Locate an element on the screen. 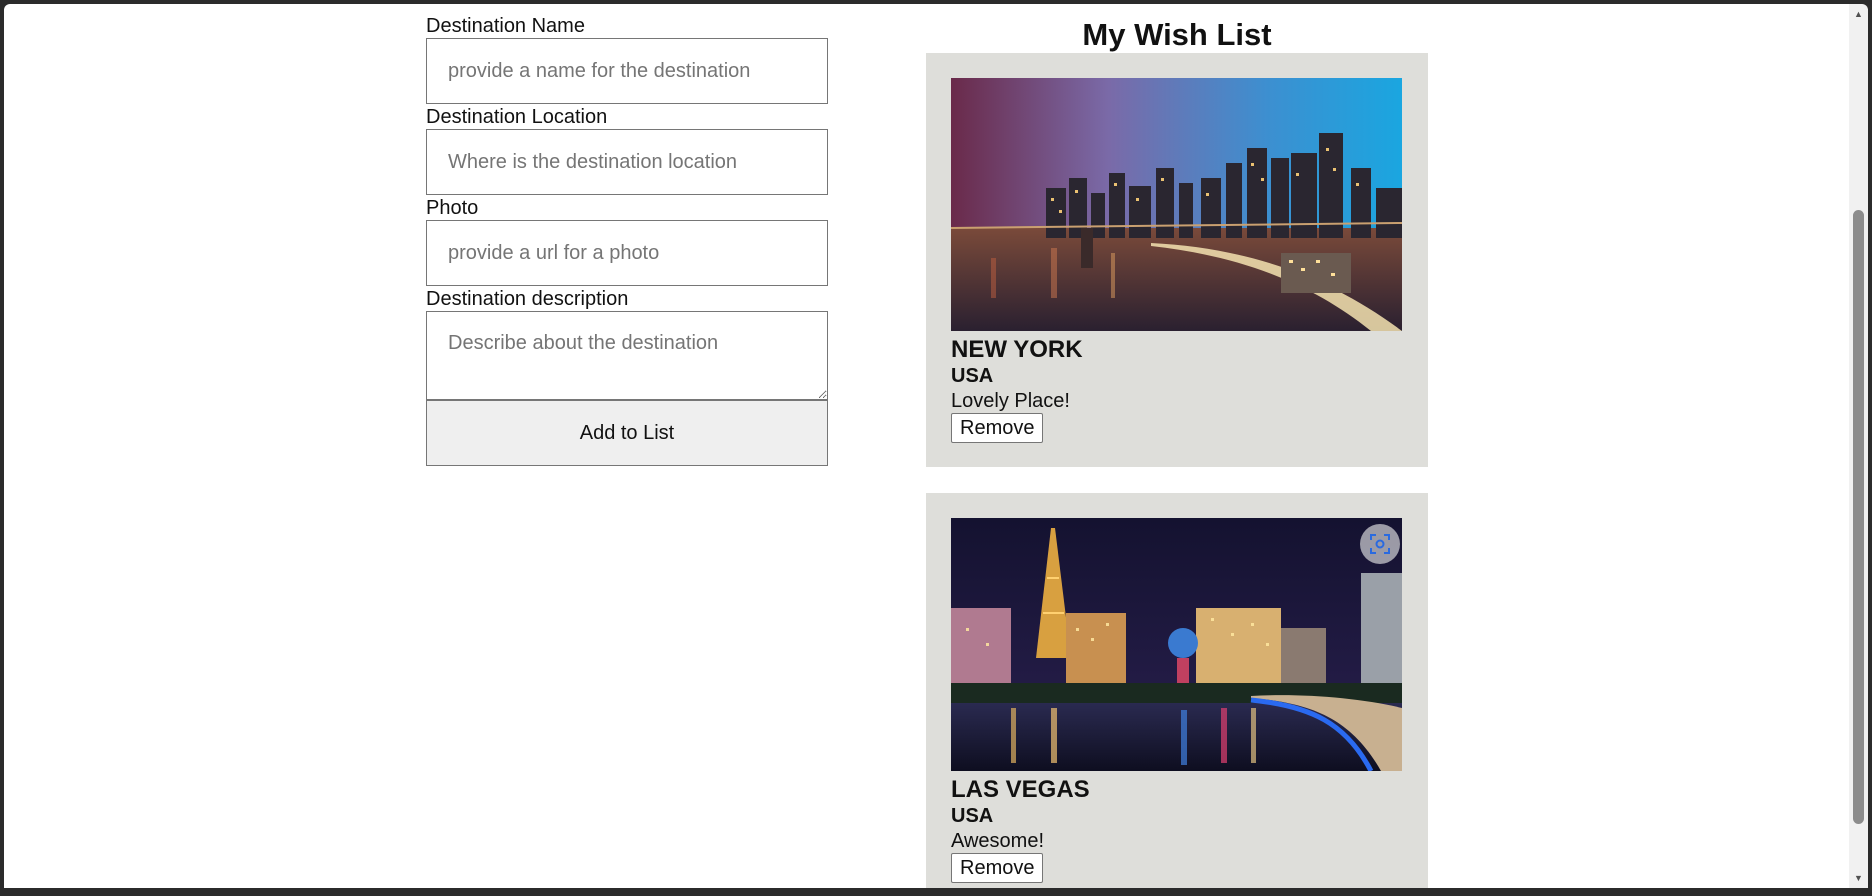 The width and height of the screenshot is (1872, 896). destination-location-input is located at coordinates (627, 162).